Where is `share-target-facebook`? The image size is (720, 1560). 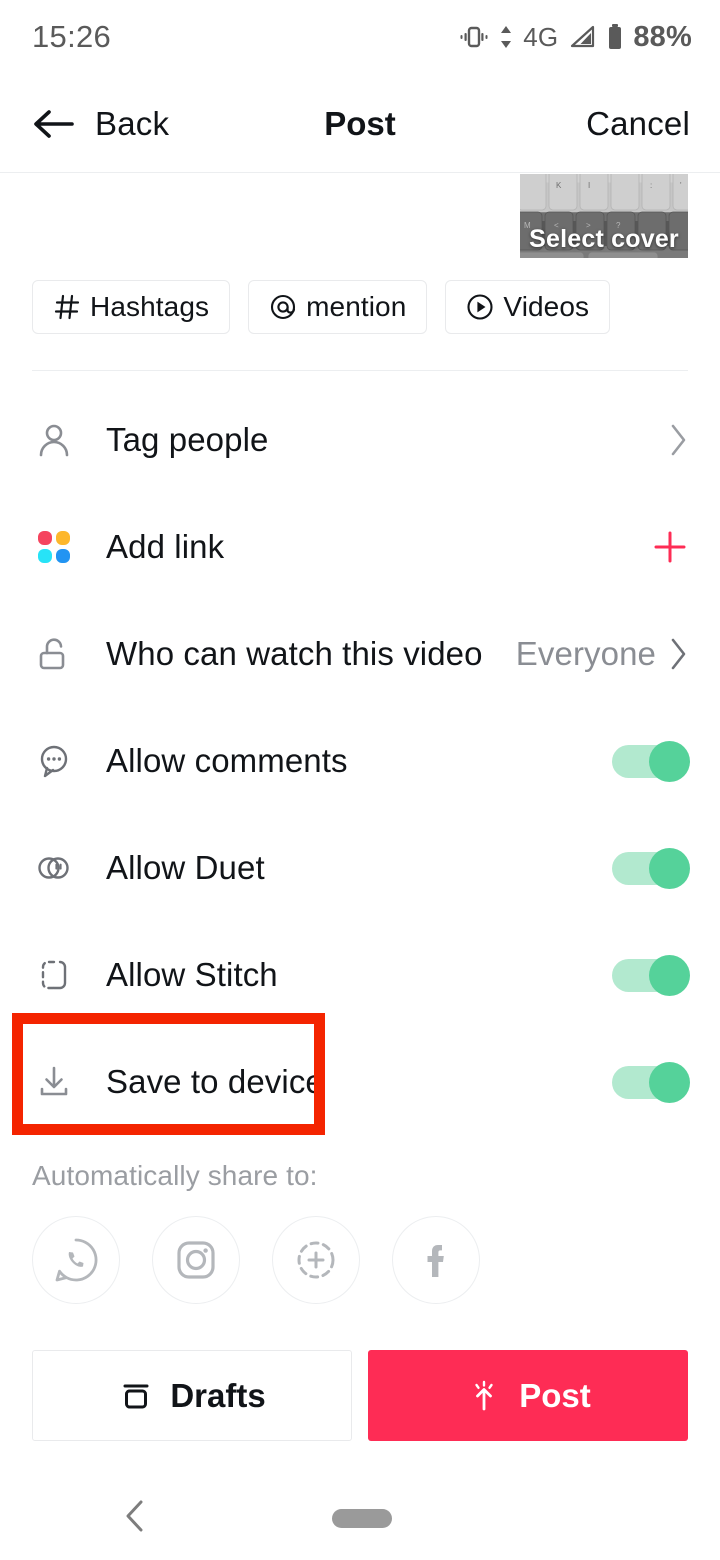 share-target-facebook is located at coordinates (436, 1260).